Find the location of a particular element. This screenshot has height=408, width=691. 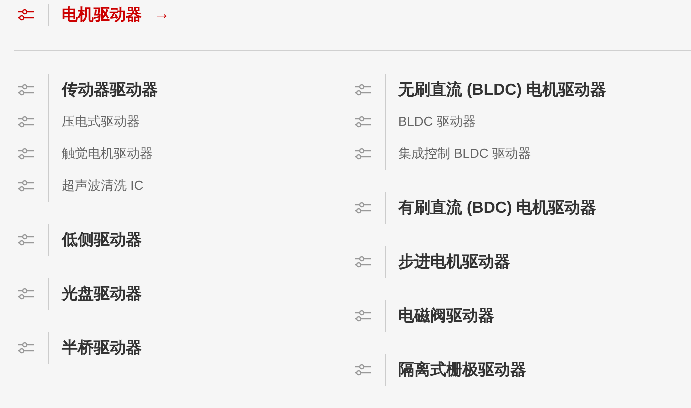

category-link: 电磁阀驱动器 is located at coordinates (446, 316).